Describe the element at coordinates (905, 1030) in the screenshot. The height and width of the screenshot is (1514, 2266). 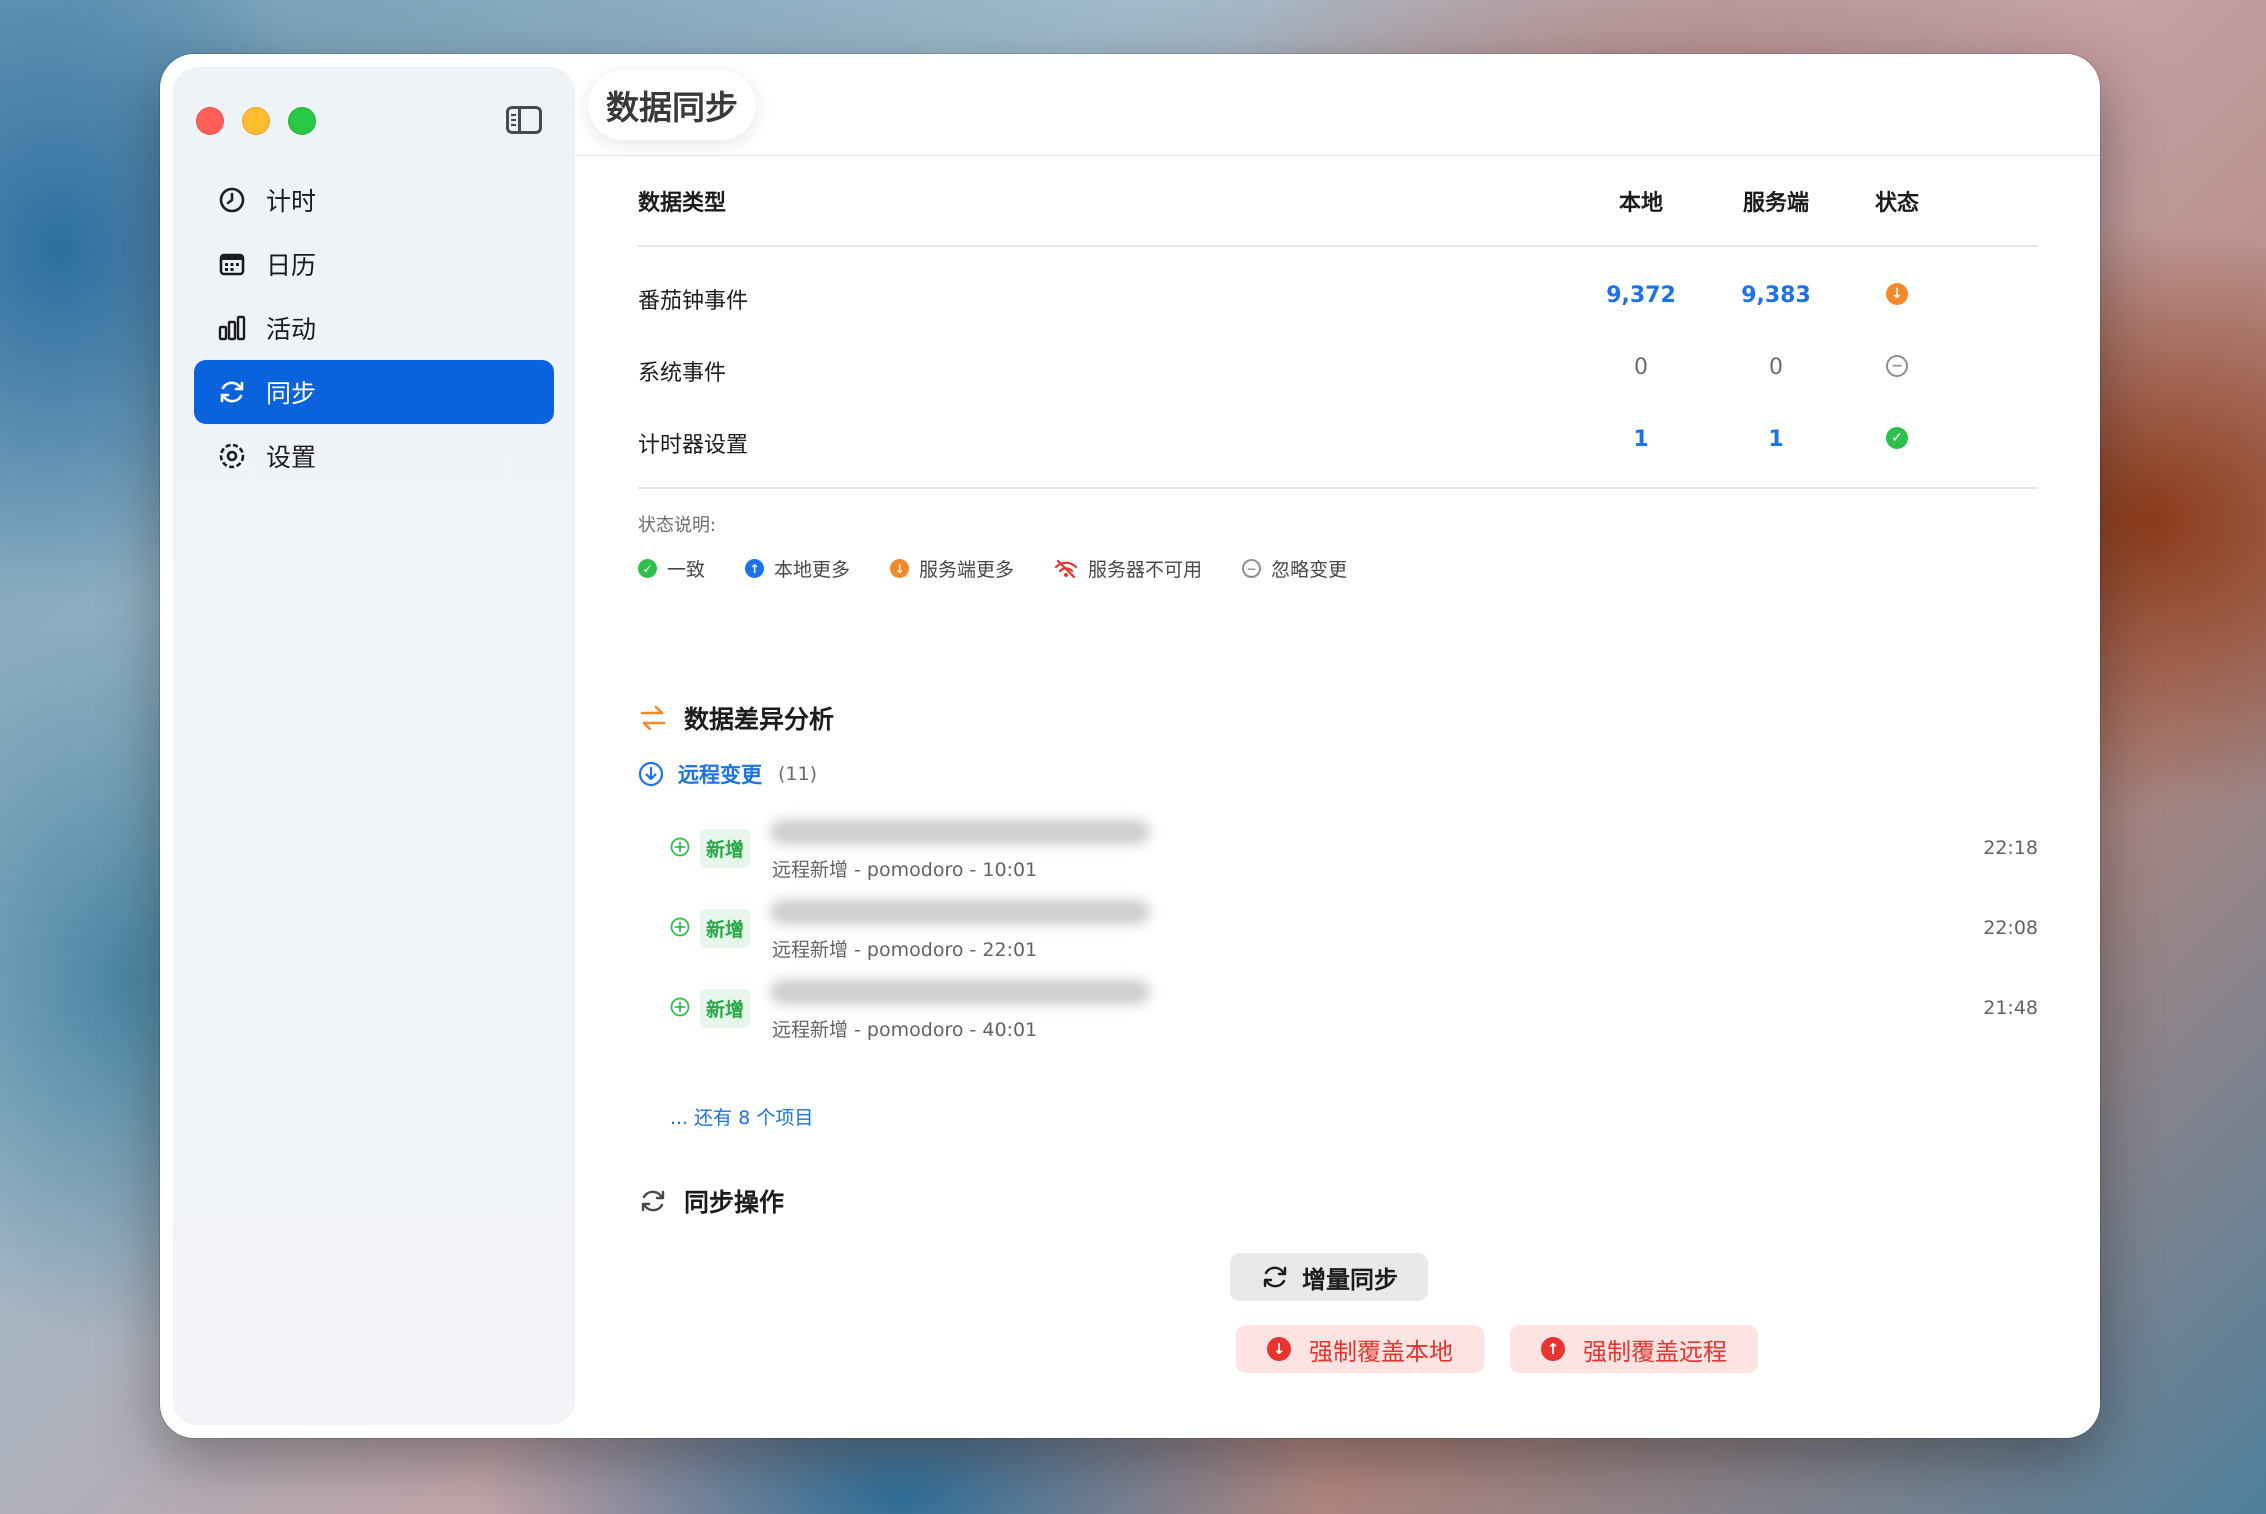
I see `item-subtitle: 远程新增 - pomodoro - 40:01` at that location.